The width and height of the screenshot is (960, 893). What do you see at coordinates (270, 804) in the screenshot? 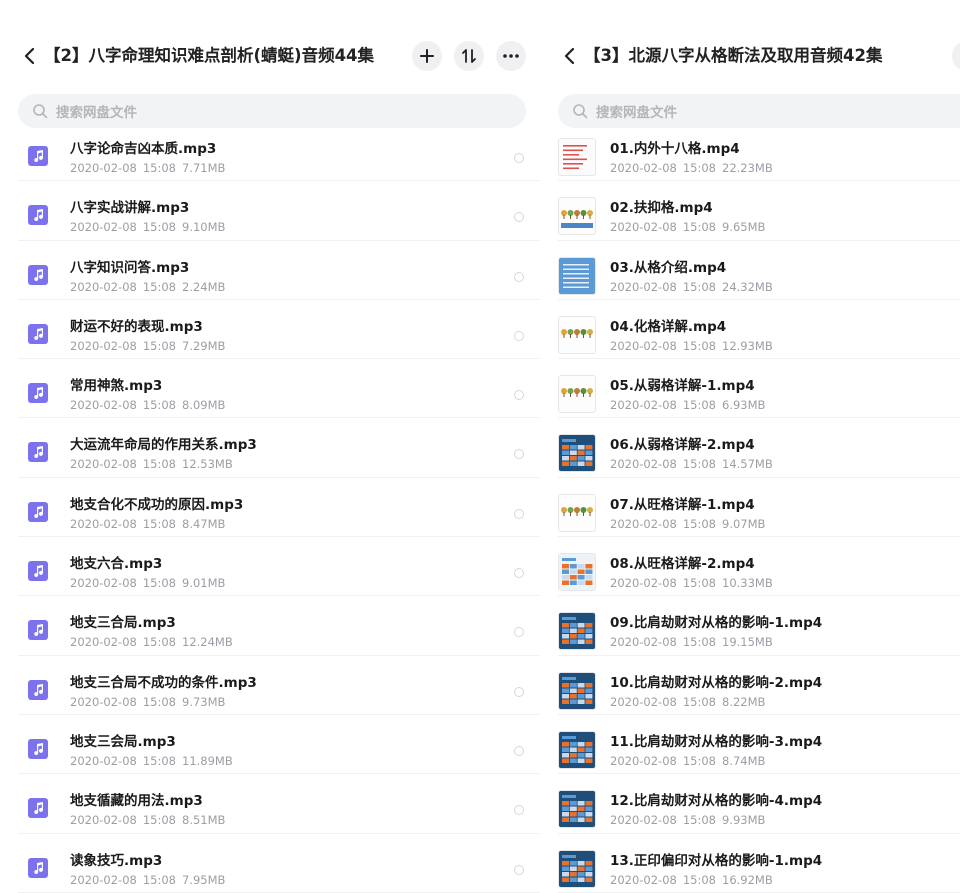
I see `file-row: 地支循藏的用法.mp3 2020-02-08 15:08 8.51MB` at bounding box center [270, 804].